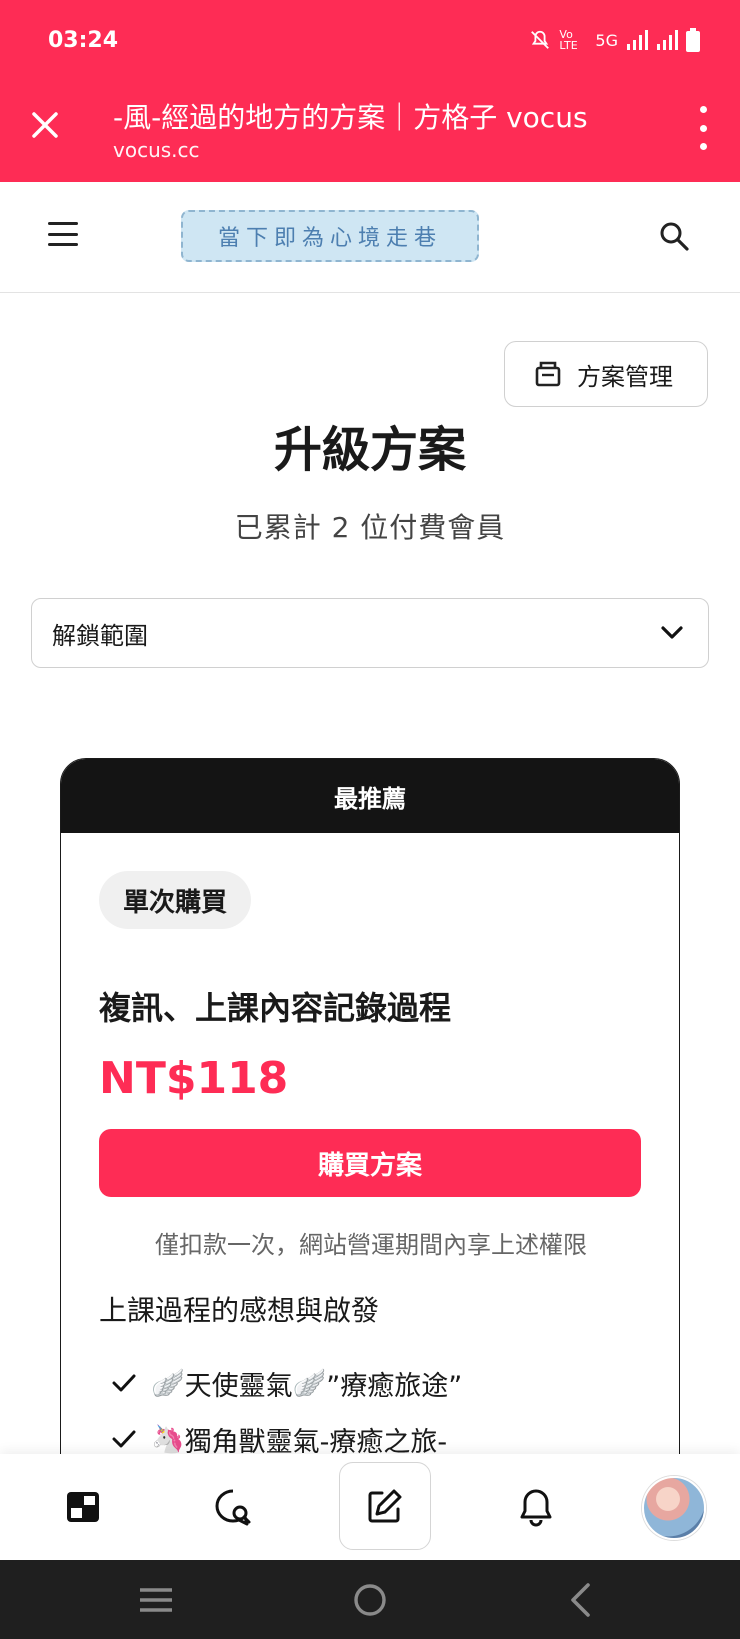 The image size is (740, 1639). I want to click on status-icons: Vo LTE 5G, so click(614, 40).